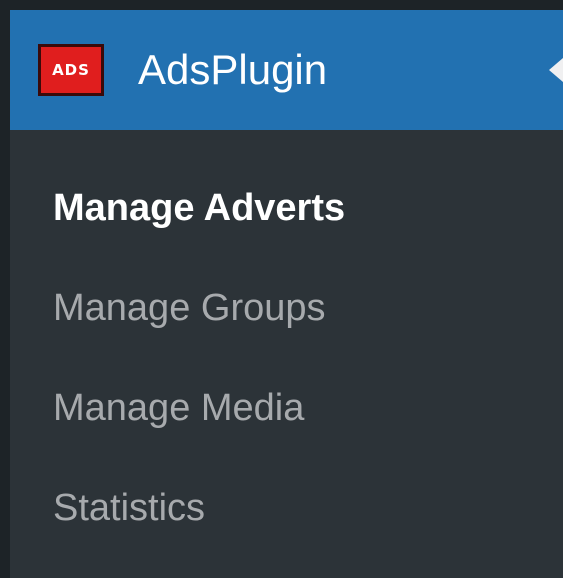  I want to click on submenu-item-manage-media: Manage Media, so click(178, 408).